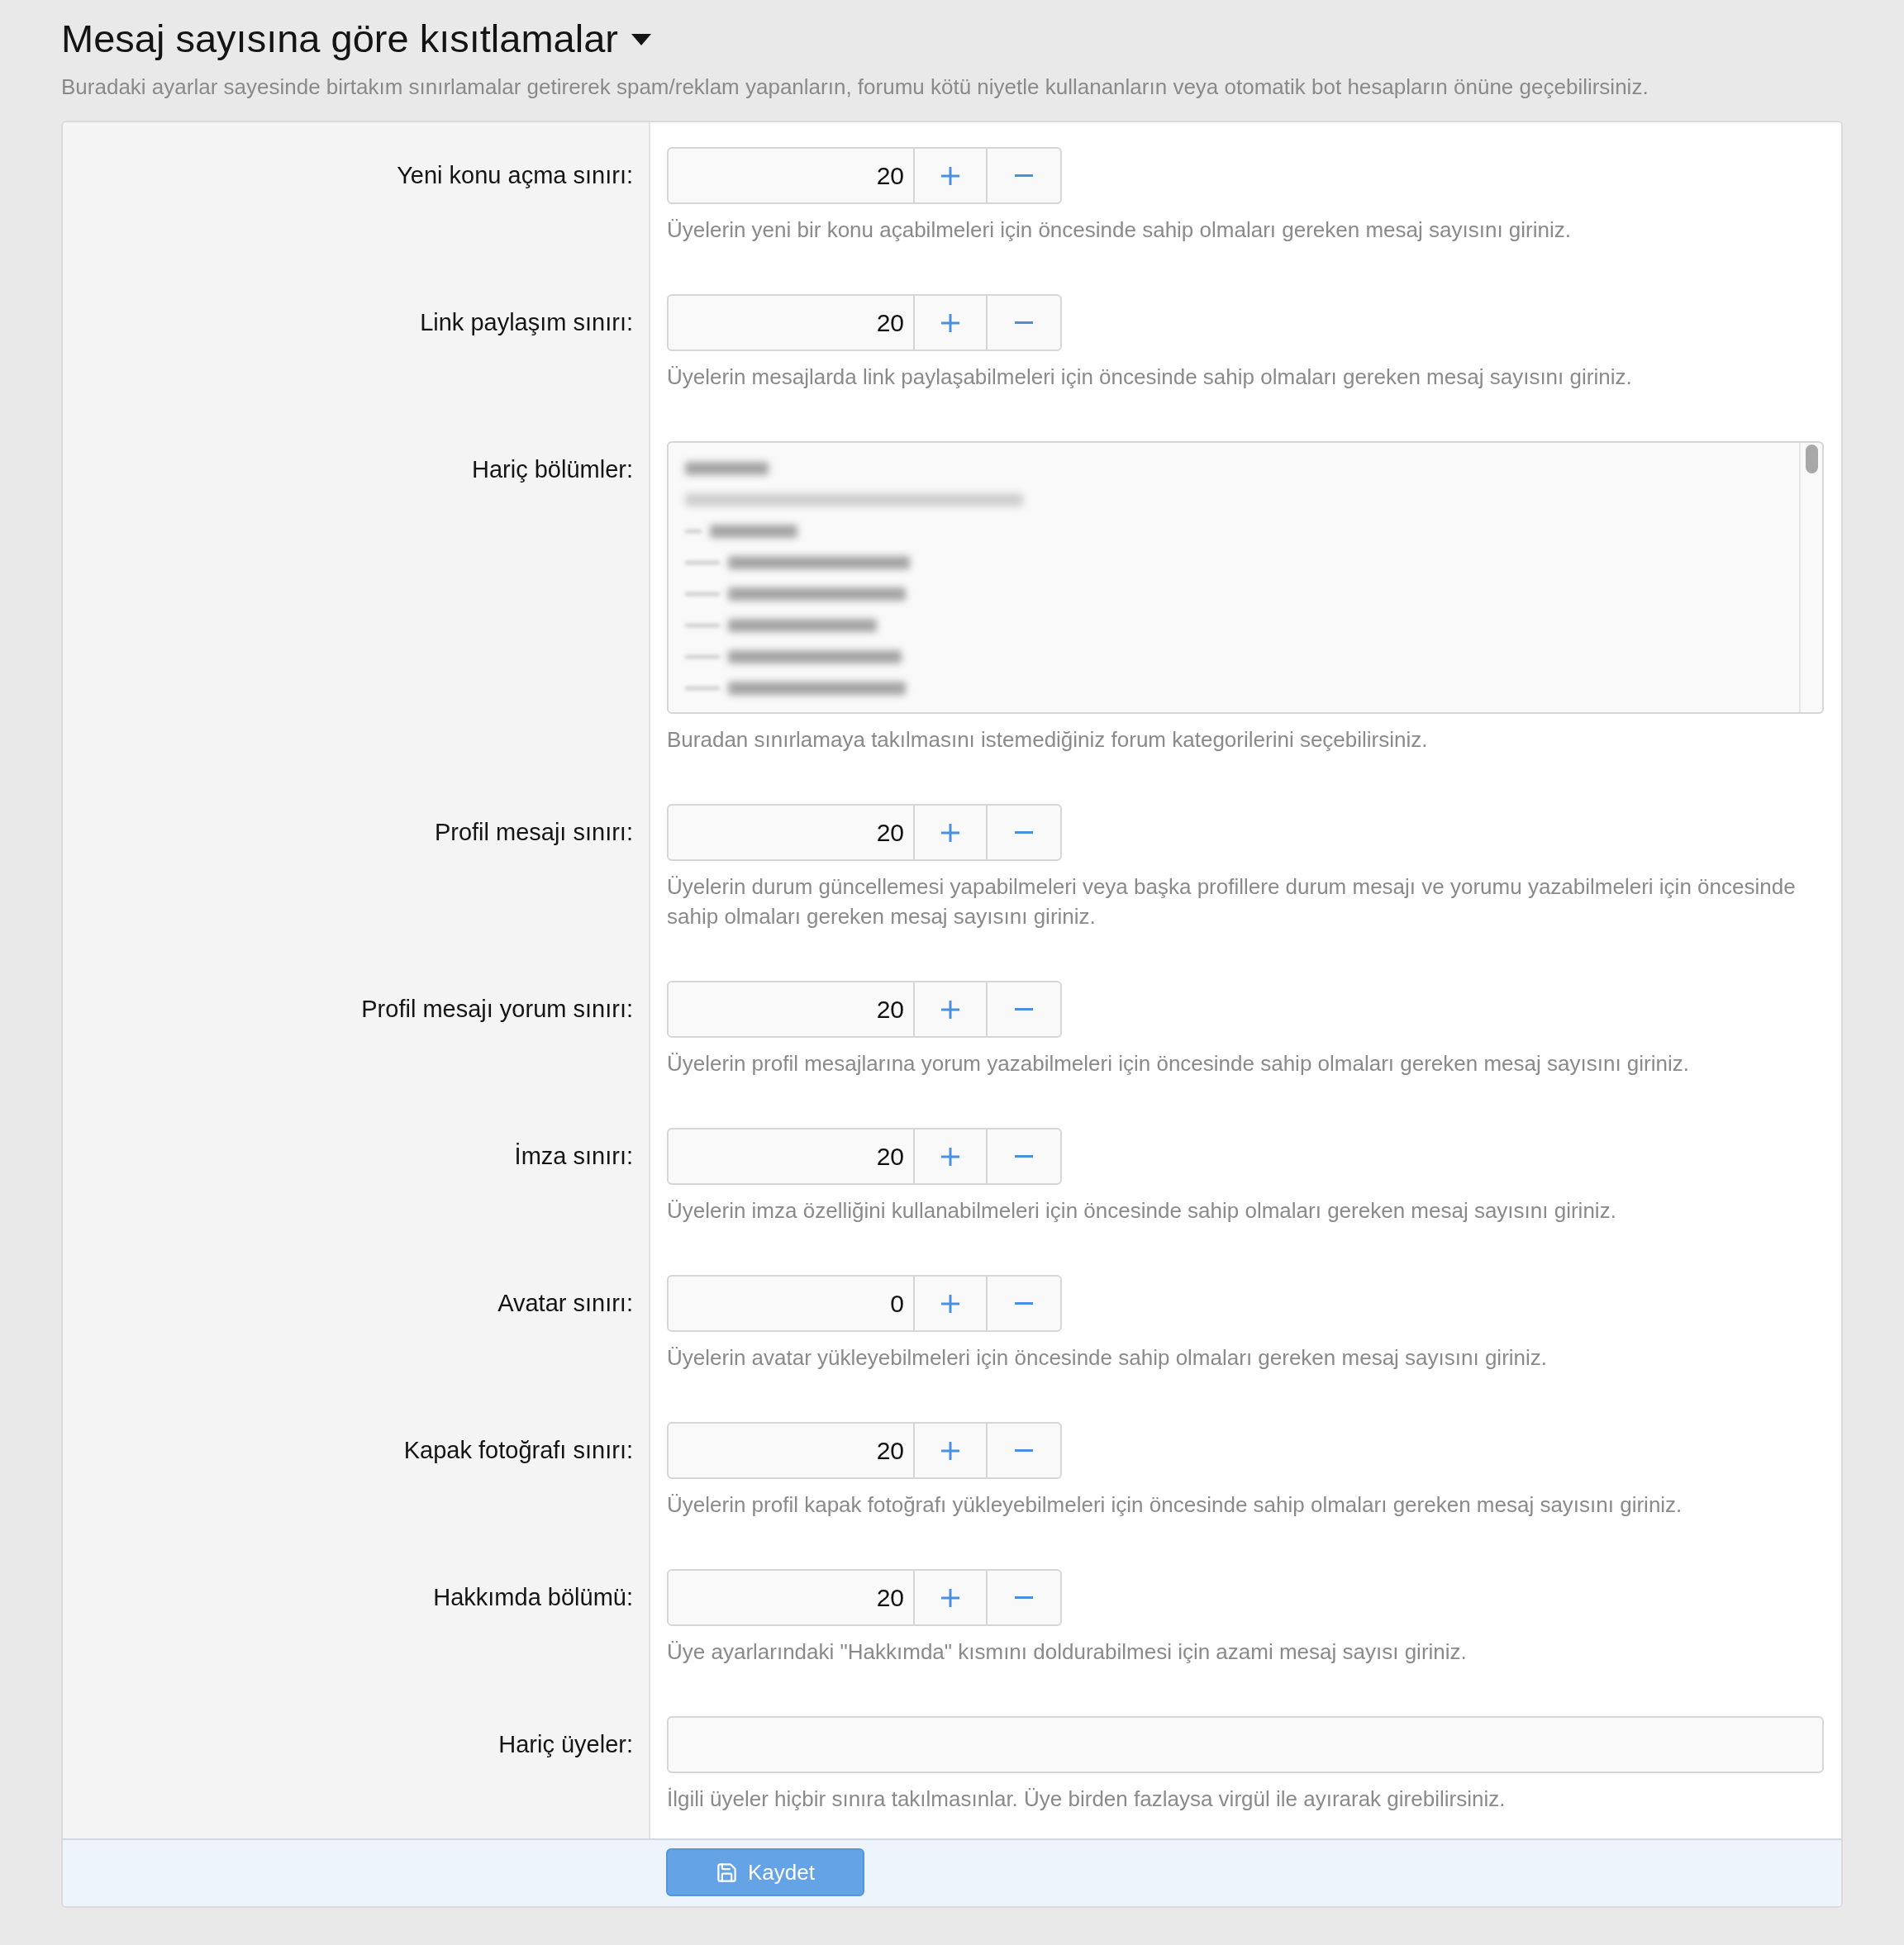 The height and width of the screenshot is (1945, 1904). What do you see at coordinates (533, 1597) in the screenshot?
I see `setting-label: Hakkımda bölümü:` at bounding box center [533, 1597].